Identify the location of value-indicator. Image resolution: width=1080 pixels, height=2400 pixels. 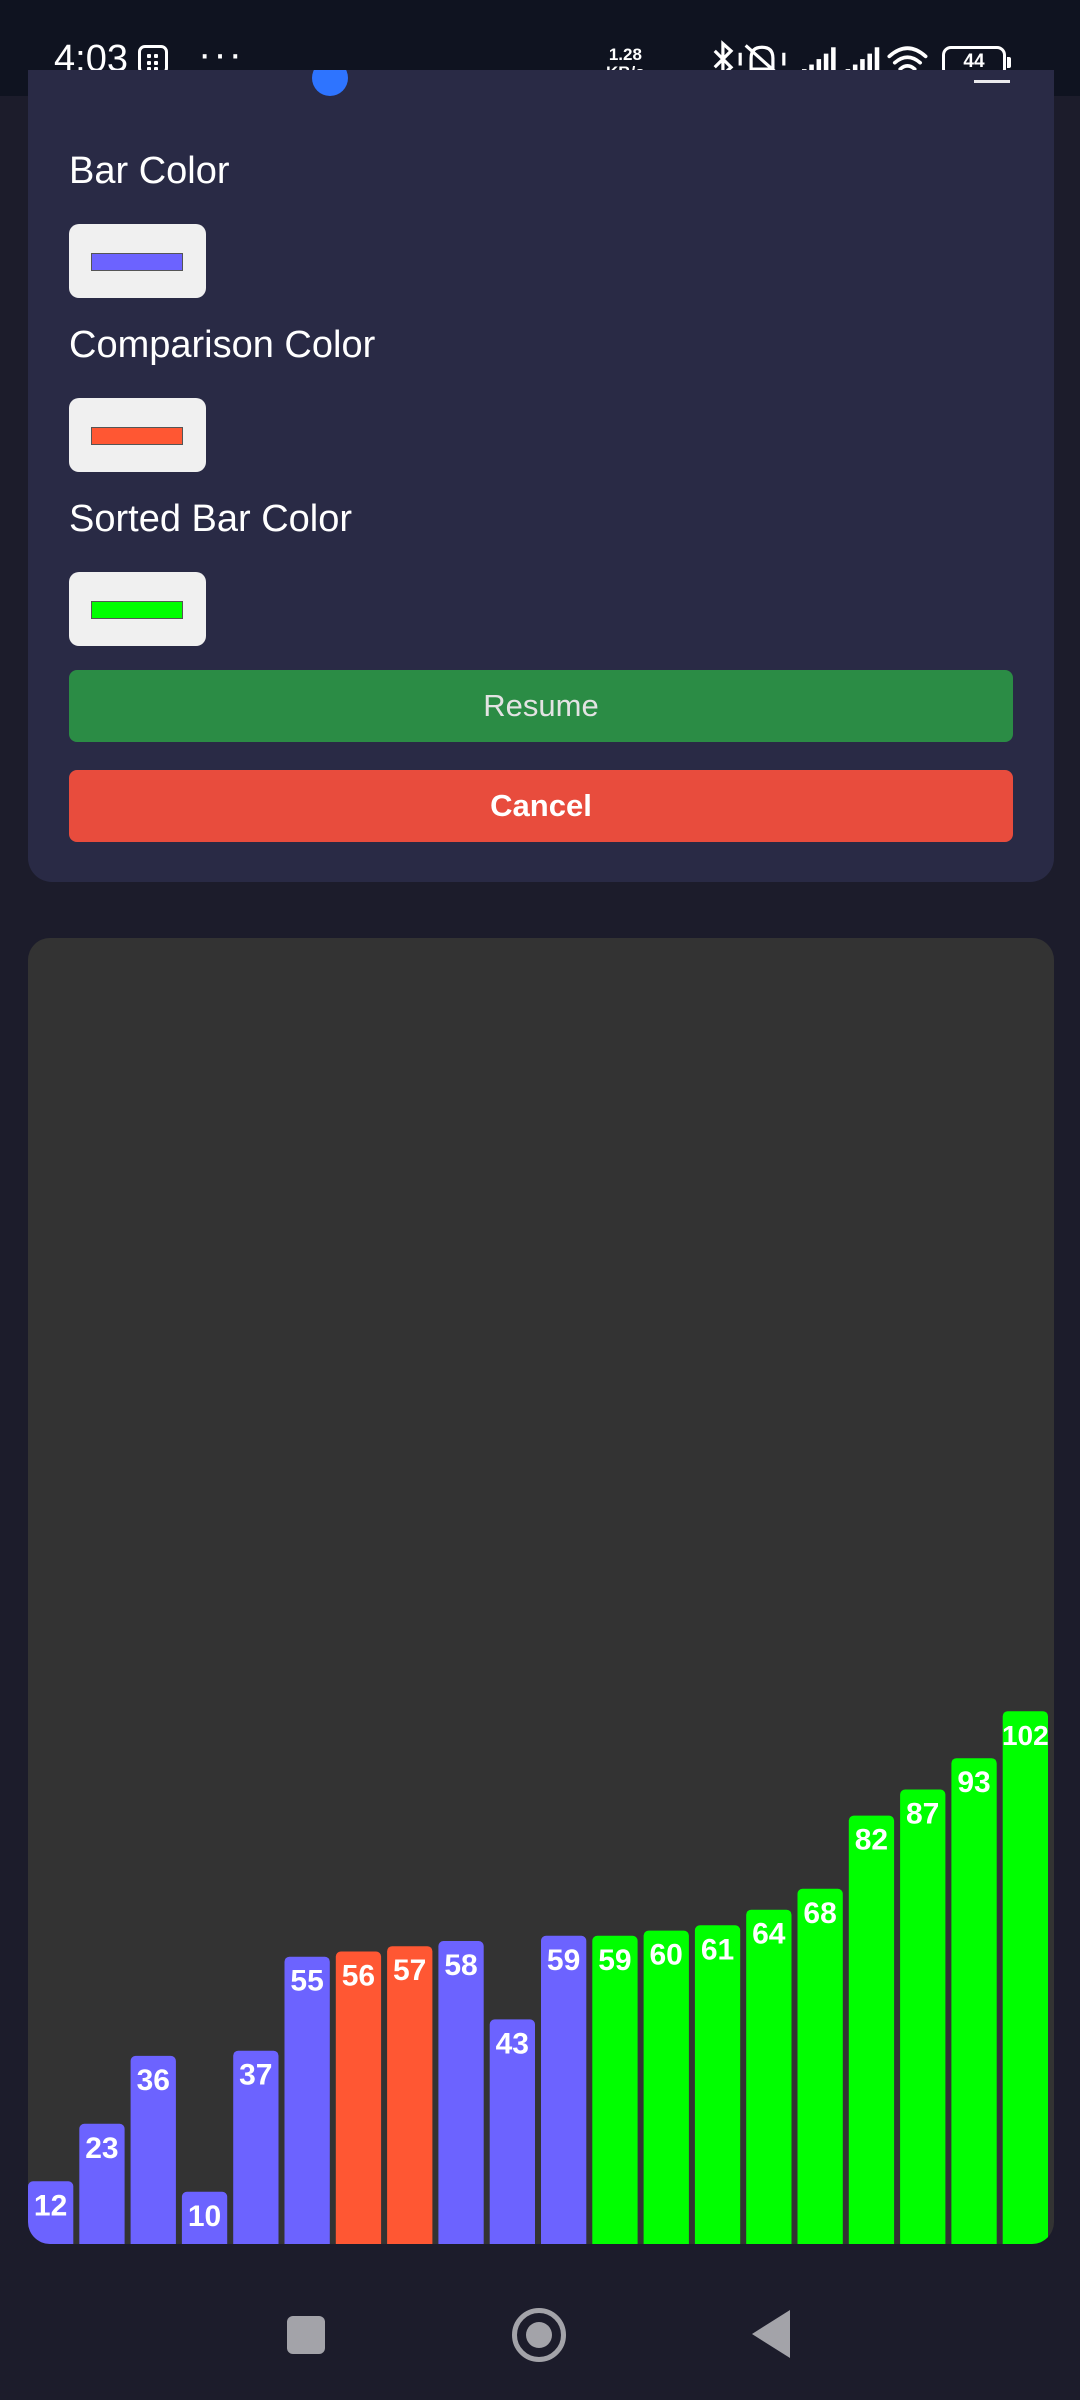
(992, 76).